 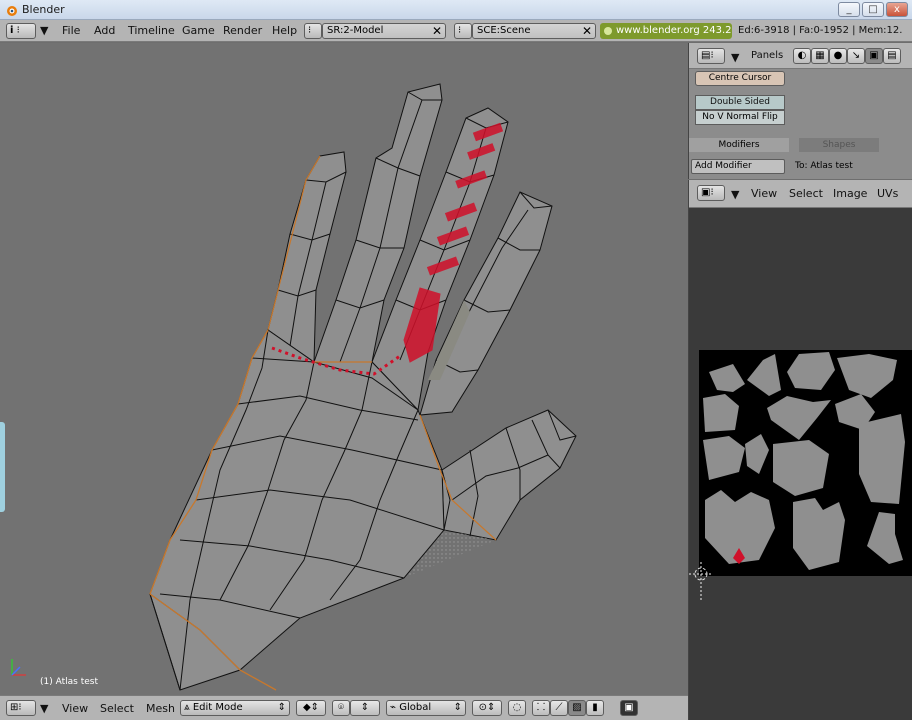 What do you see at coordinates (577, 708) in the screenshot?
I see `face-select-icon: ▨` at bounding box center [577, 708].